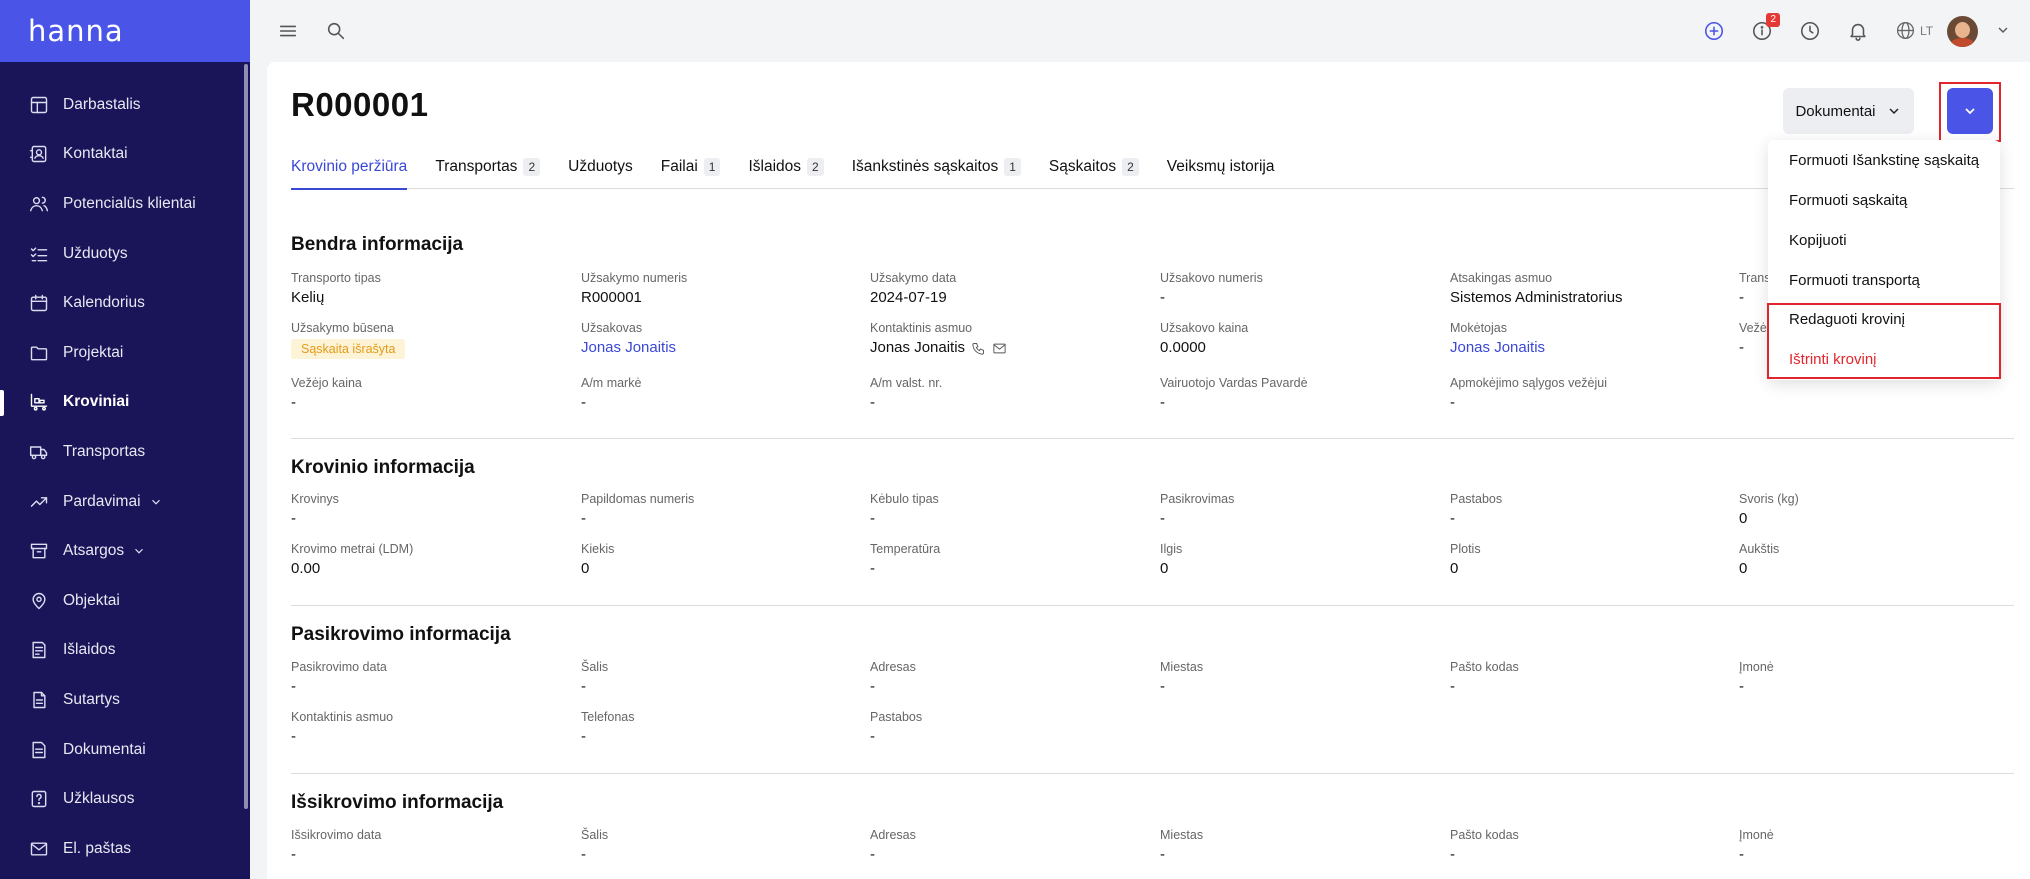  I want to click on tab-label: Užduotys, so click(600, 166).